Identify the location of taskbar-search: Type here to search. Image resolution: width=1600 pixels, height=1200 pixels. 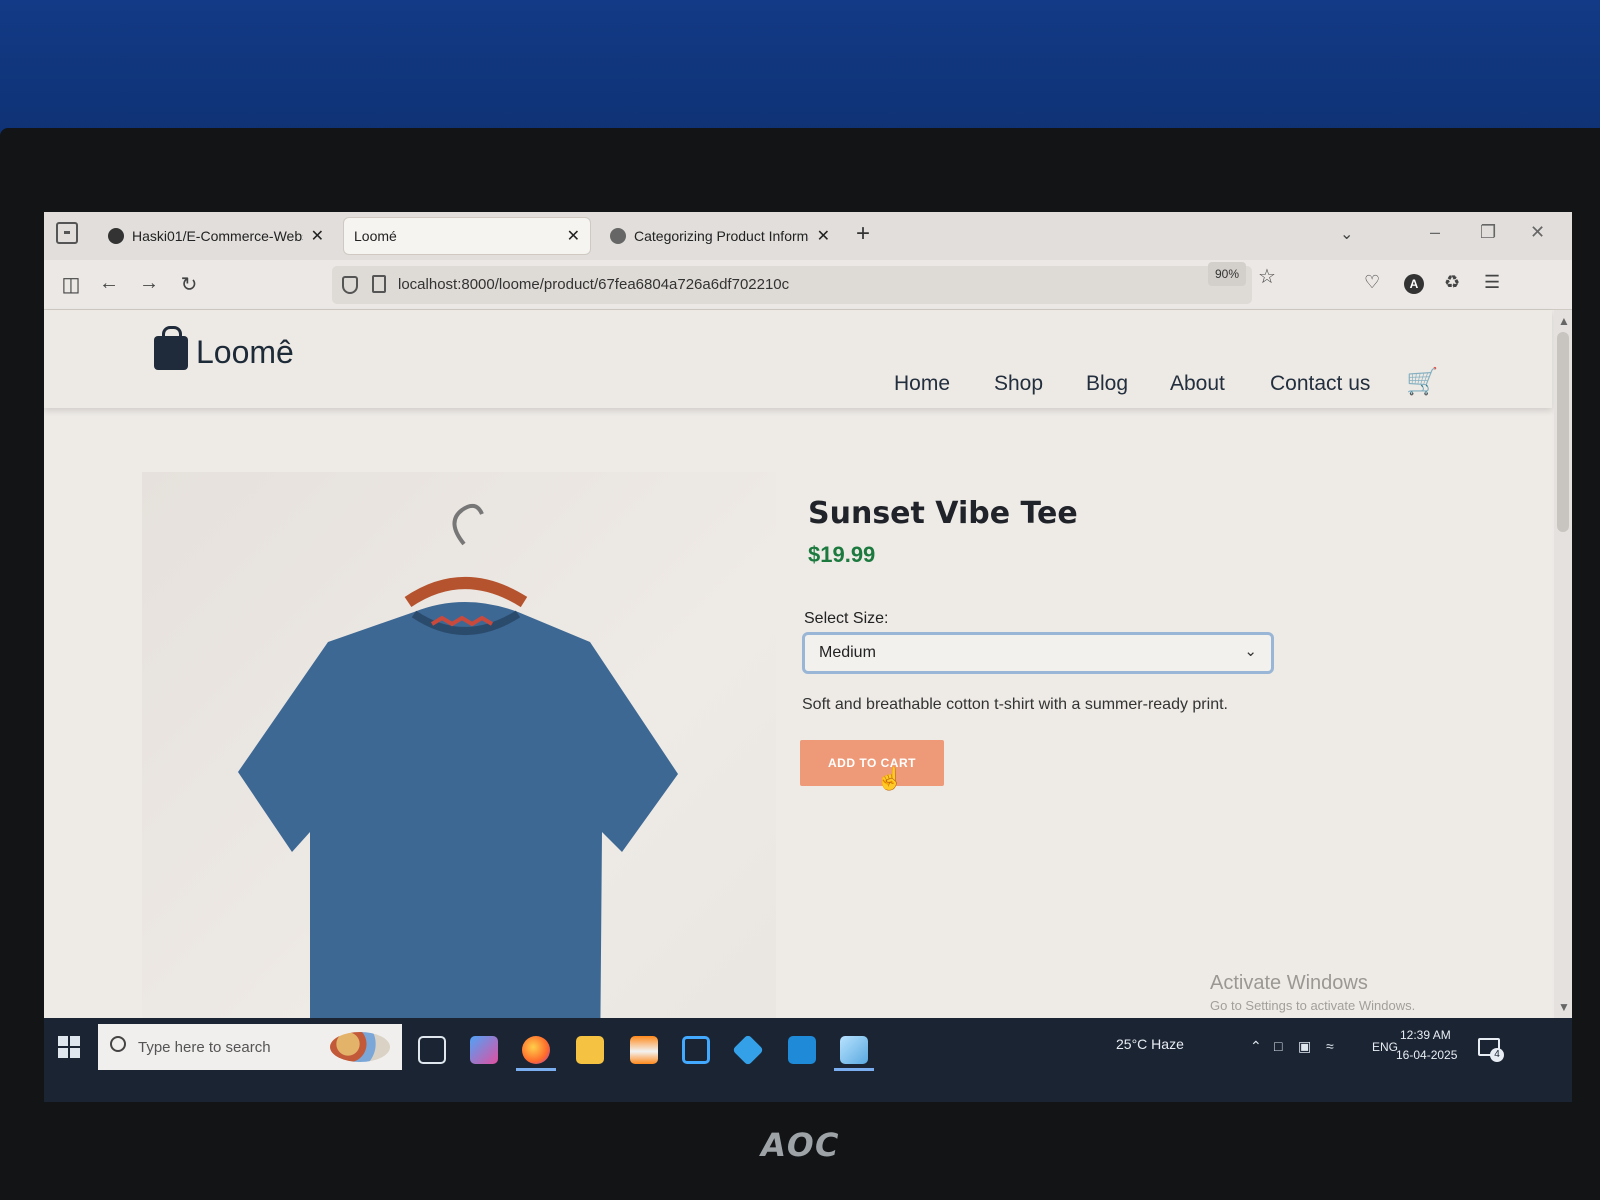
(250, 1047).